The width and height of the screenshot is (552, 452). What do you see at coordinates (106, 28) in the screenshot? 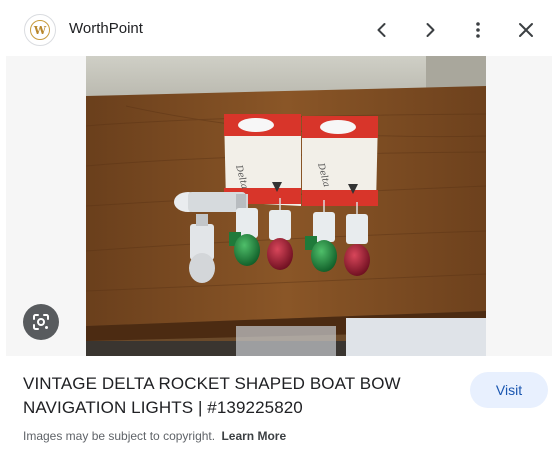
I see `site-name: WorthPoint` at bounding box center [106, 28].